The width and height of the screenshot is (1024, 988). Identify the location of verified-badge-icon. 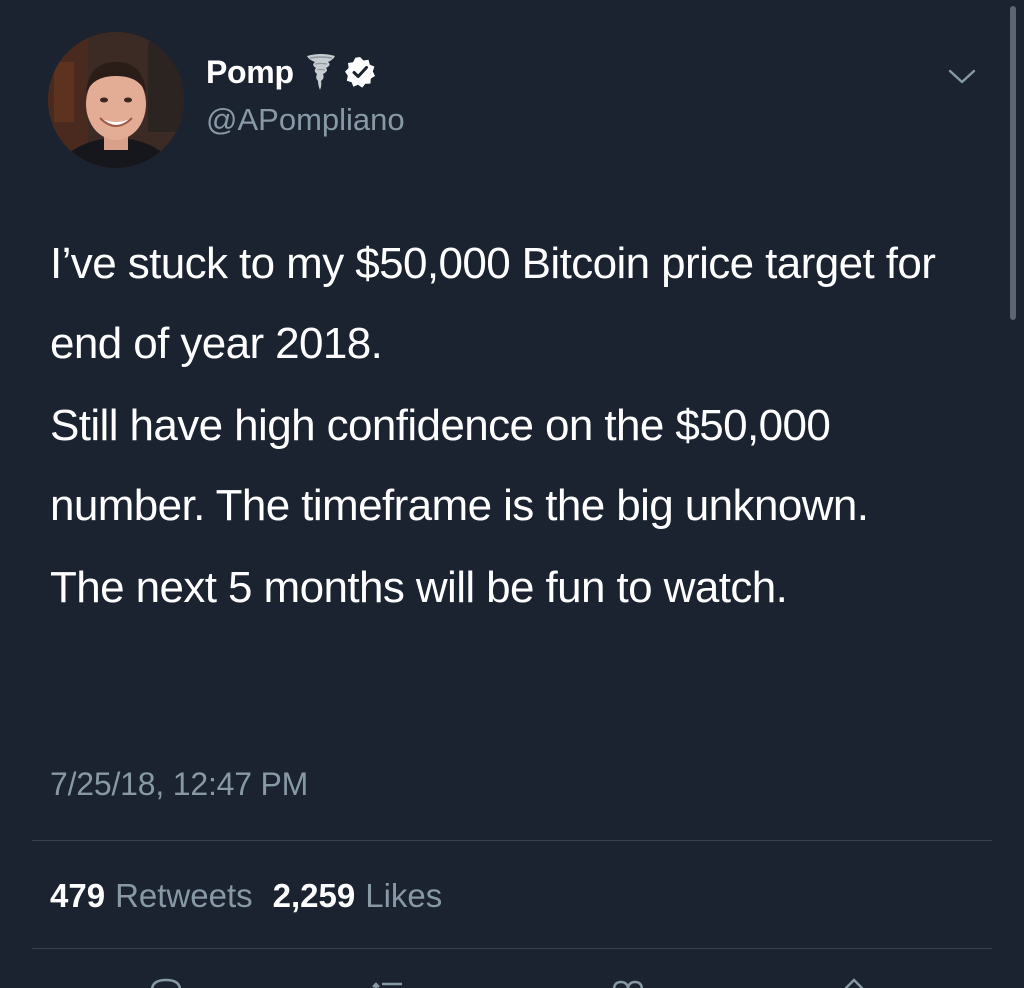
(360, 72).